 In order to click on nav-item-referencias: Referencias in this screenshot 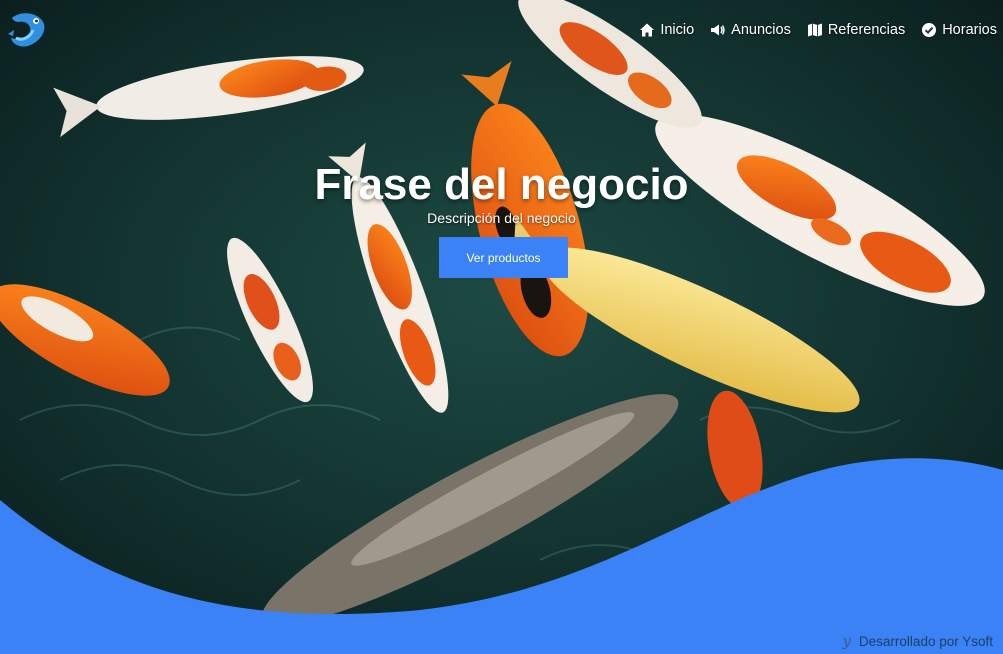, I will do `click(856, 30)`.